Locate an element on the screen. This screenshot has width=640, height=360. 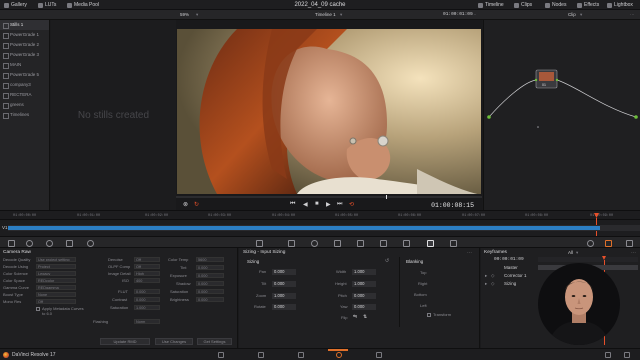
mono-res-select: Off is located at coordinates (56, 301).